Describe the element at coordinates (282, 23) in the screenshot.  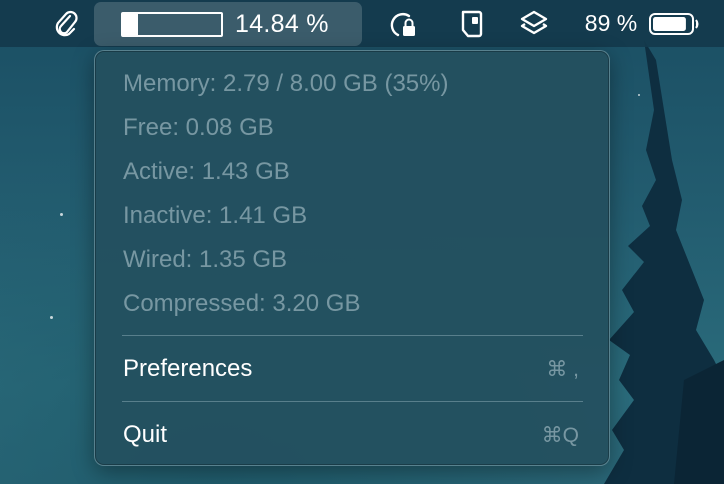
I see `memory-percent: 14.84 %` at that location.